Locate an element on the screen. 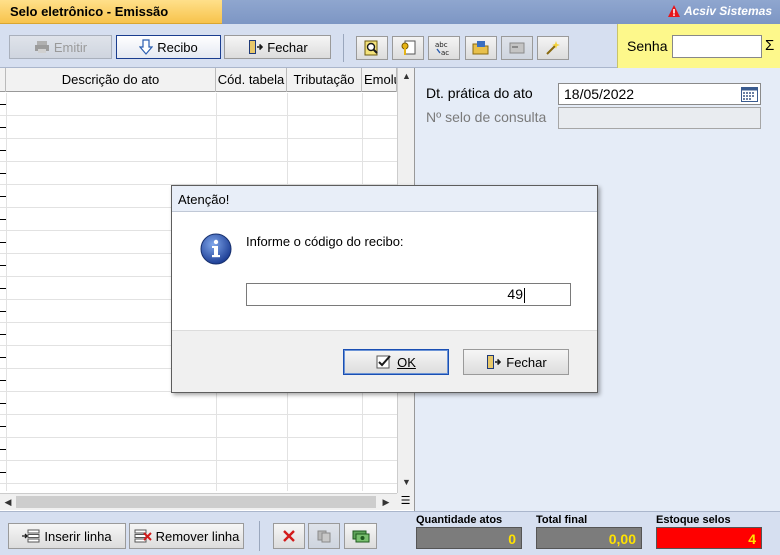  dialog-fechar-button: Fechar is located at coordinates (516, 362).